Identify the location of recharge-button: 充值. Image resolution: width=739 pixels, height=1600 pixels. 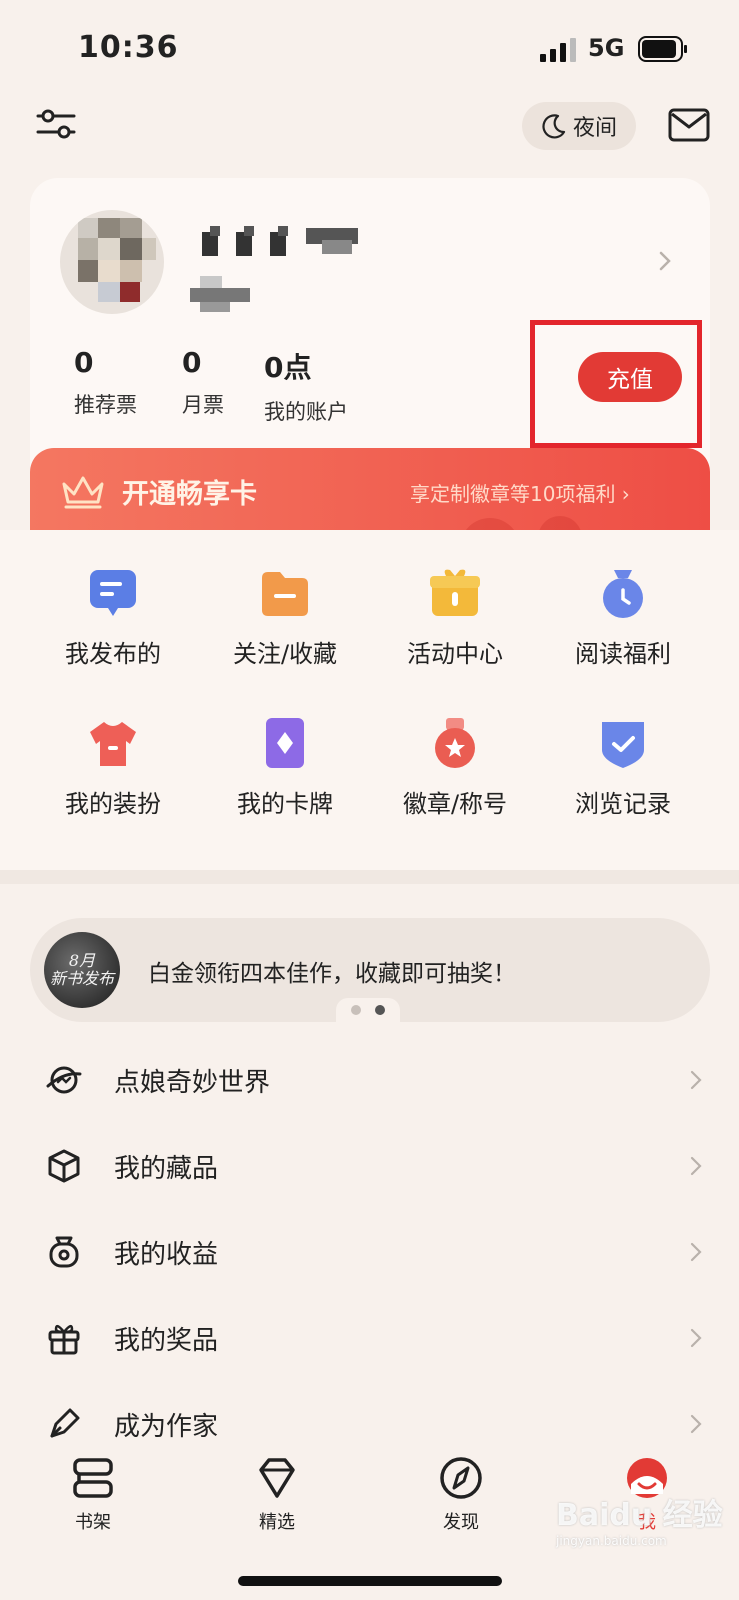
(630, 377).